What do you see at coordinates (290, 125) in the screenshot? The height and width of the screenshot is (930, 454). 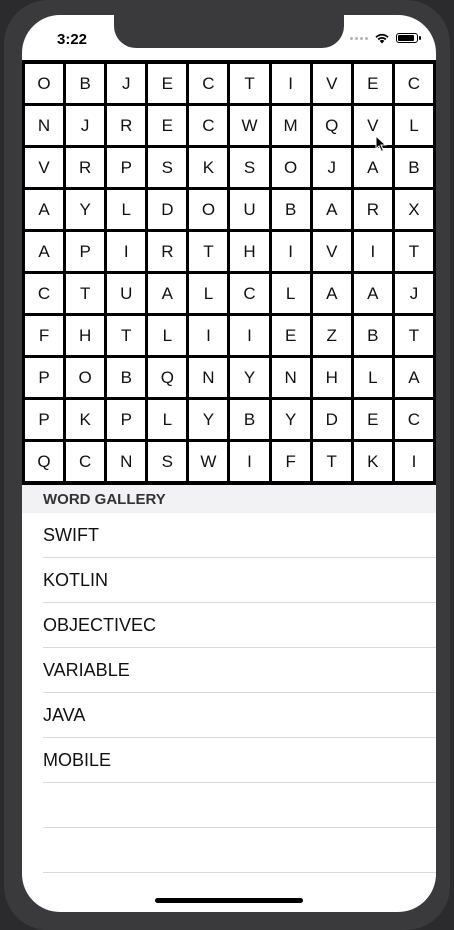 I see `grid-cell: M` at bounding box center [290, 125].